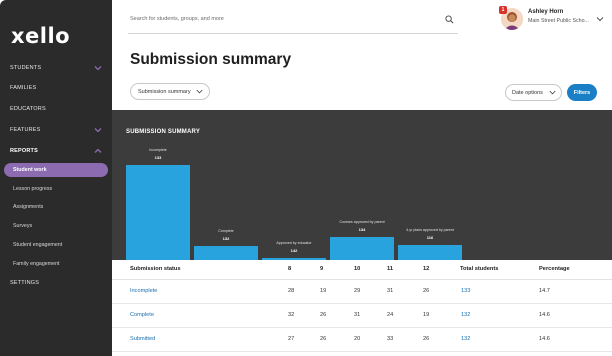 This screenshot has height=356, width=612. I want to click on nav-families: FAMILIES, so click(56, 88).